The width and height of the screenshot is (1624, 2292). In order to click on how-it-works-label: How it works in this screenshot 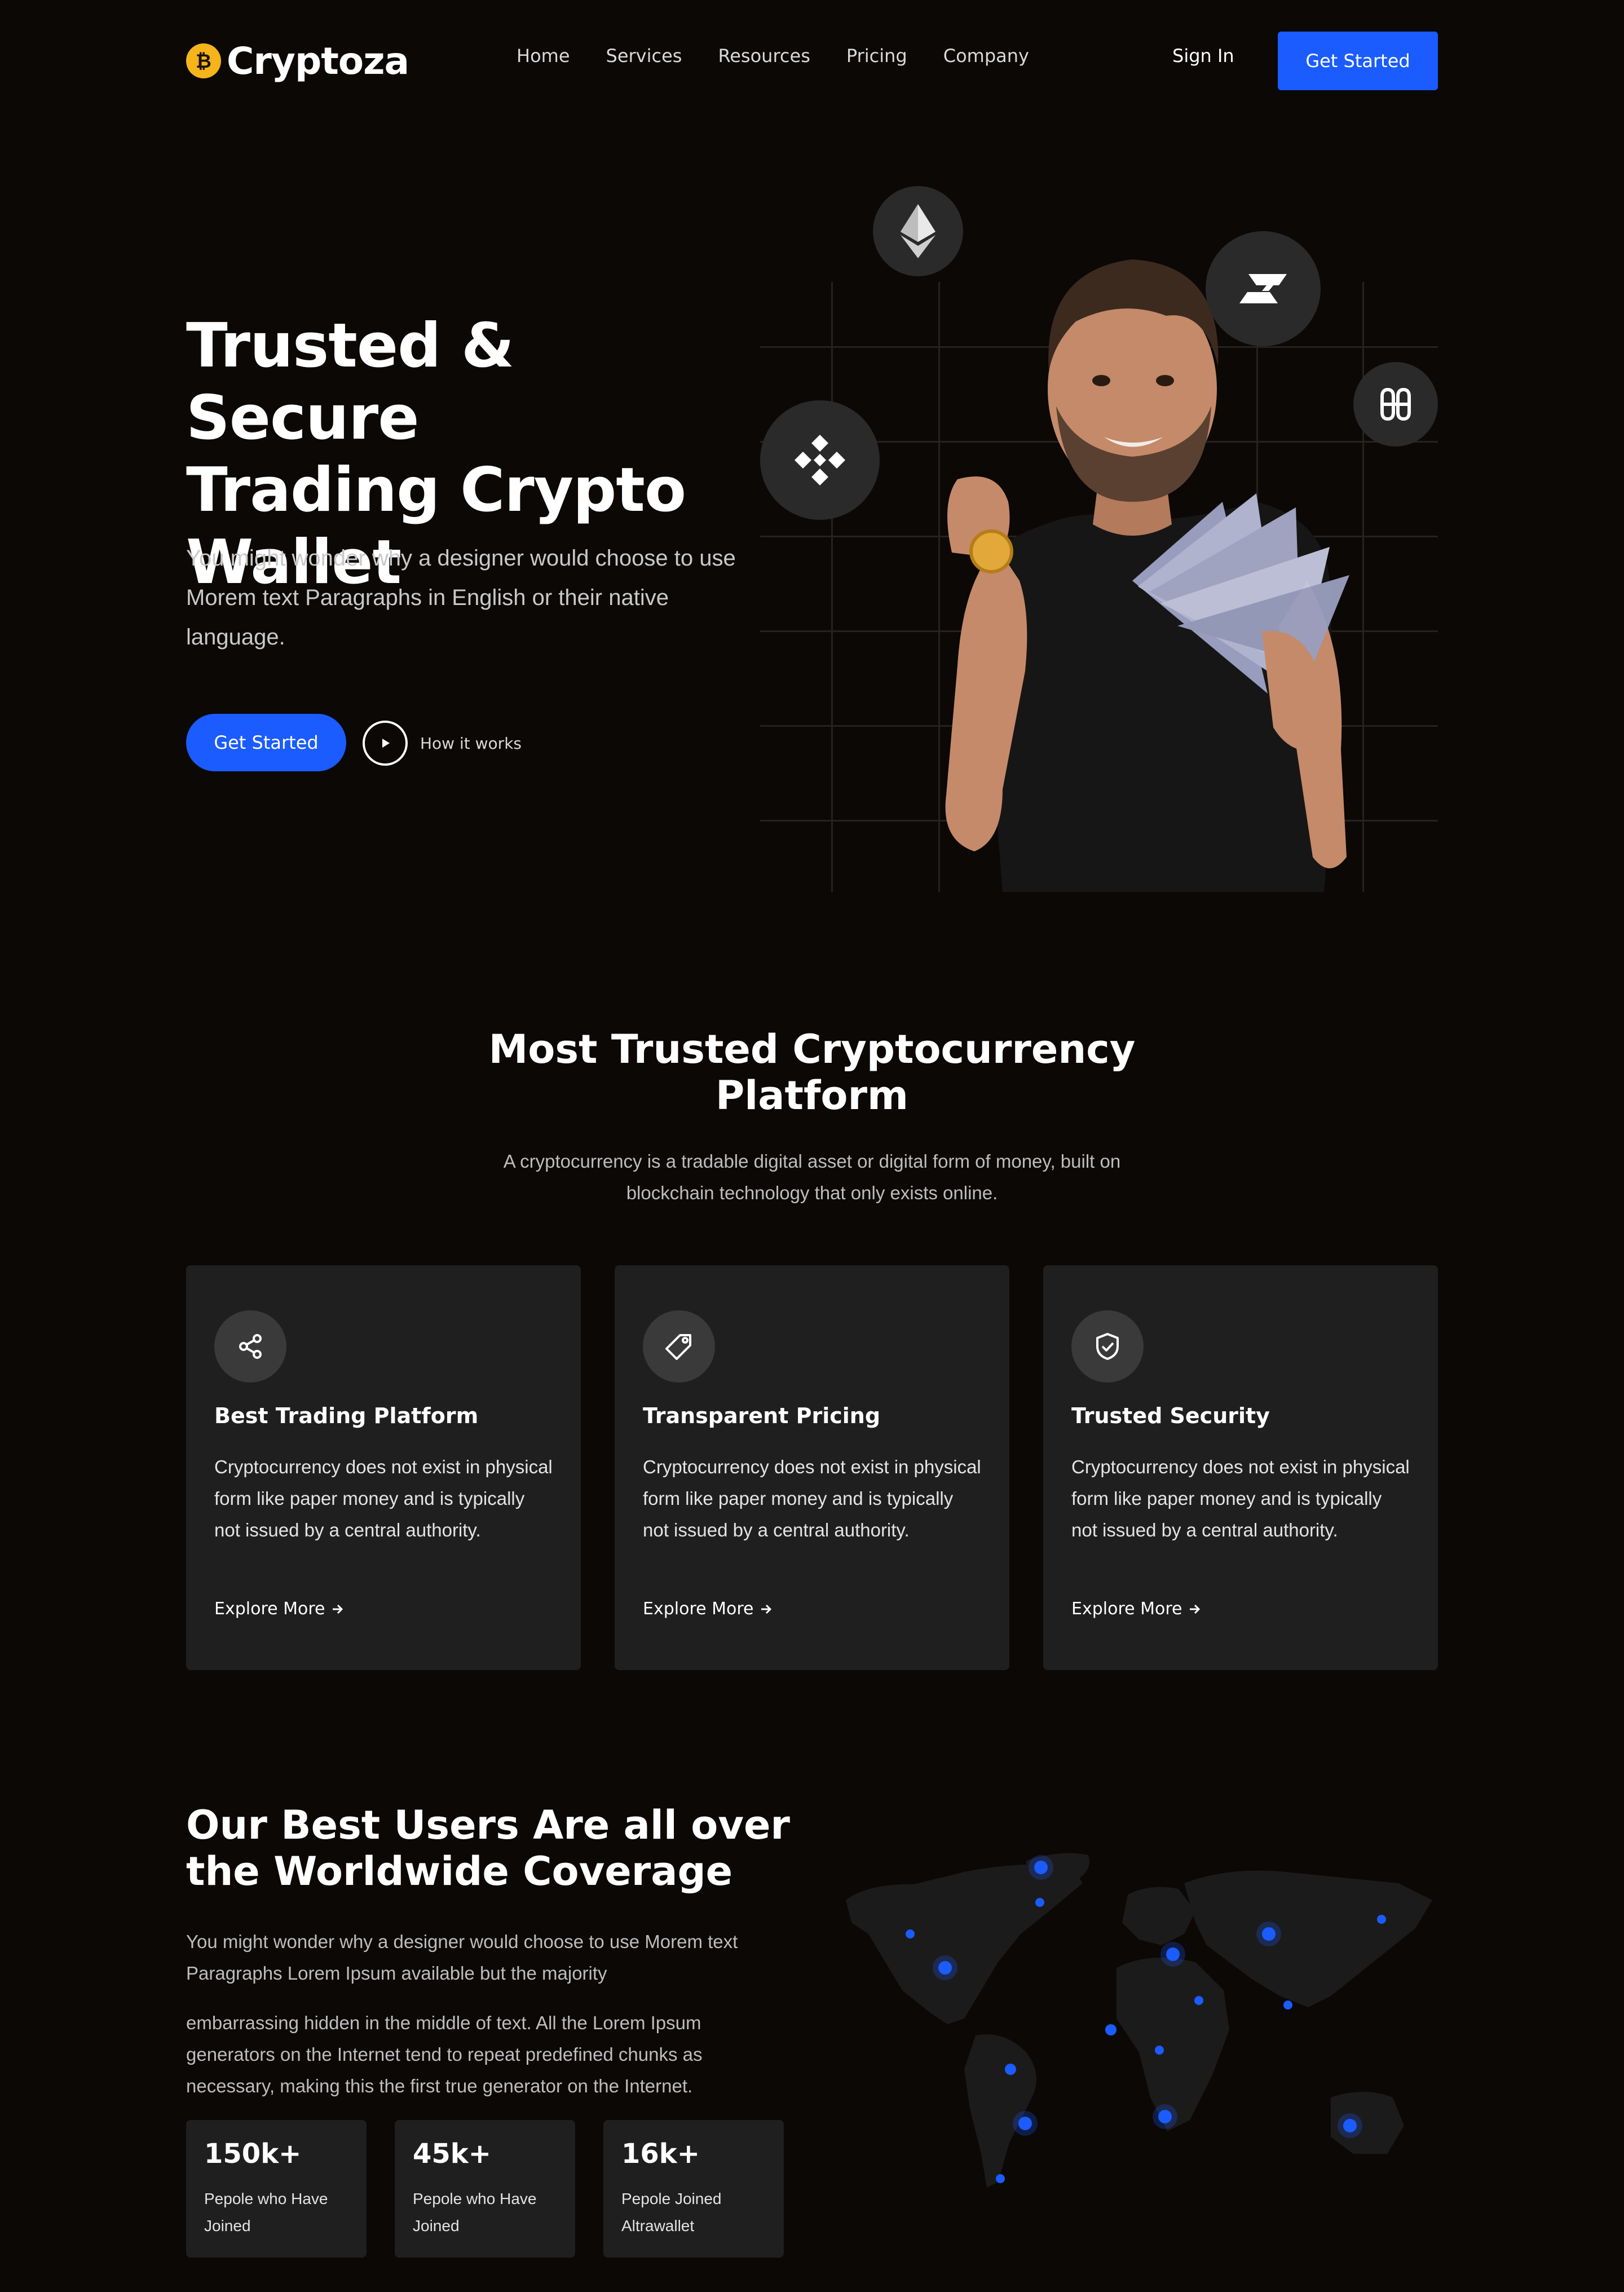, I will do `click(471, 744)`.